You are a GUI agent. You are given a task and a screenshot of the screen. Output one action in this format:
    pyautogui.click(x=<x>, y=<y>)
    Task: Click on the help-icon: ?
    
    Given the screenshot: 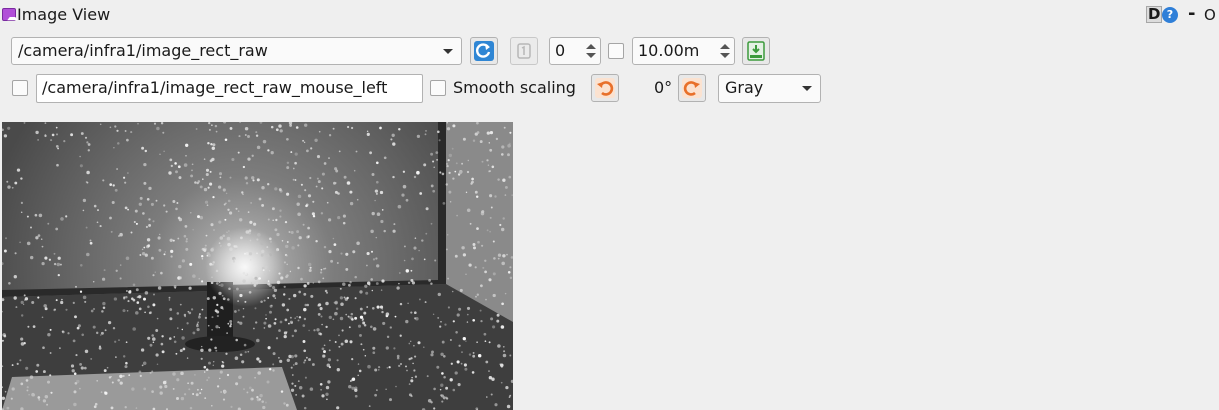 What is the action you would take?
    pyautogui.click(x=1170, y=15)
    